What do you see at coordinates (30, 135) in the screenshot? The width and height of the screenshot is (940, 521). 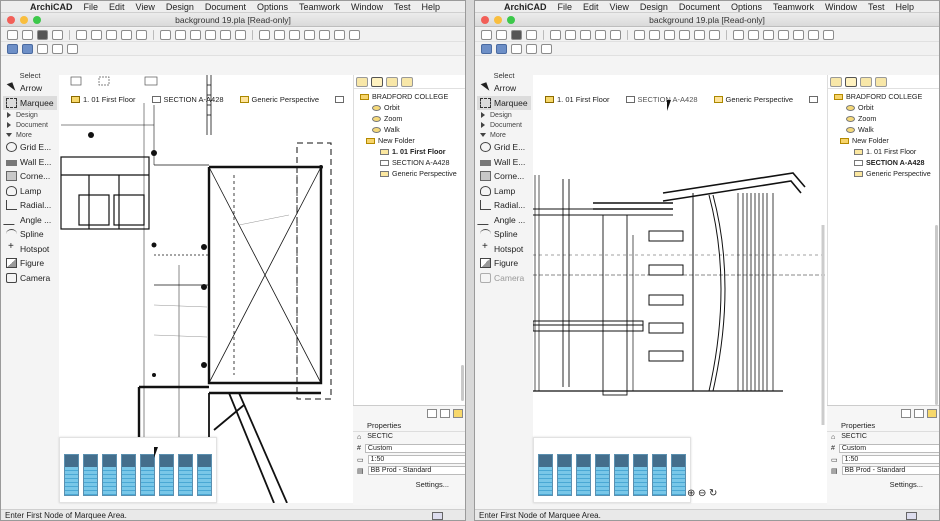 I see `tool-group-more: More` at bounding box center [30, 135].